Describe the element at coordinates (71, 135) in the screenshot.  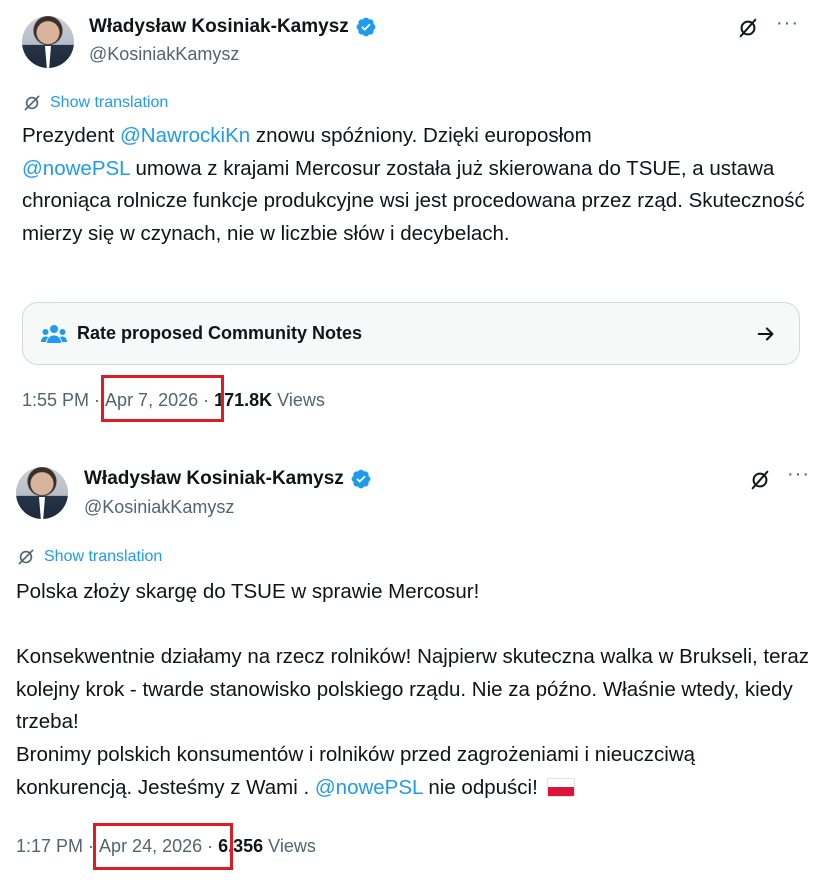
I see `tweet-text-segment: Prezydent` at that location.